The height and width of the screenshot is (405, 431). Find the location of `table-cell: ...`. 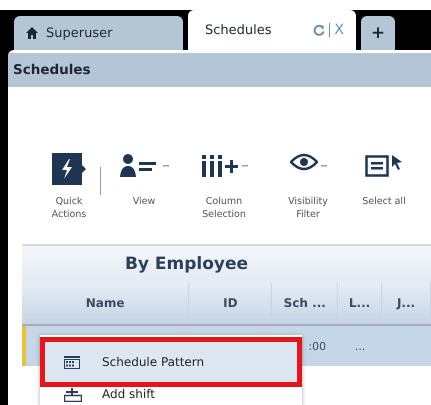

table-cell: ... is located at coordinates (360, 346).